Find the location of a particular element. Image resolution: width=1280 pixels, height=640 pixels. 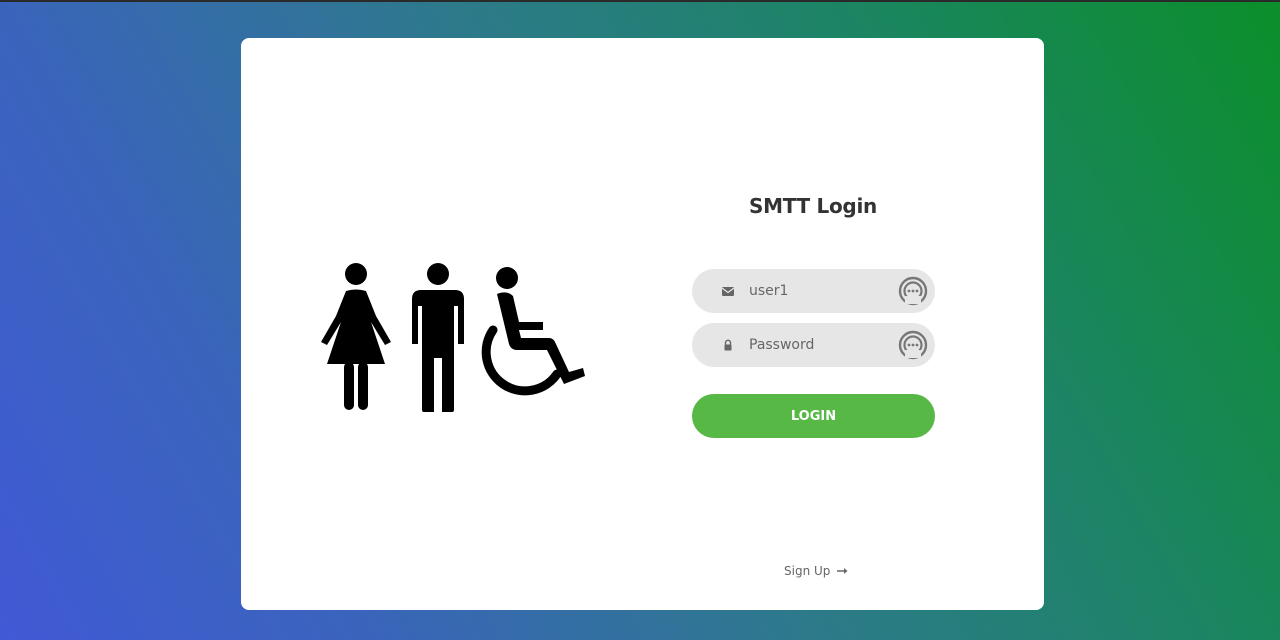

username-field is located at coordinates (813, 291).